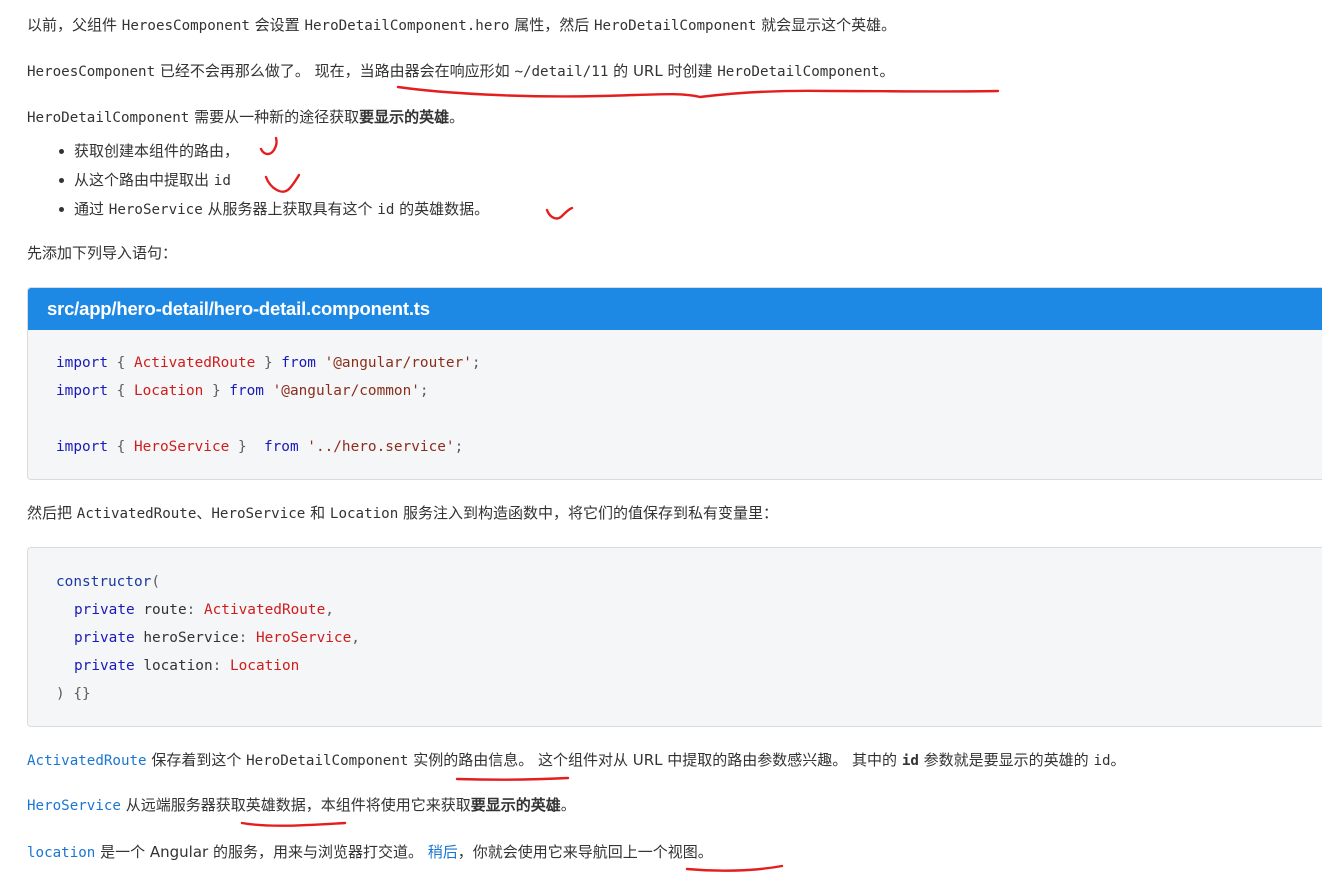  I want to click on list-item: 从这个路由中提取出 id, so click(145, 180).